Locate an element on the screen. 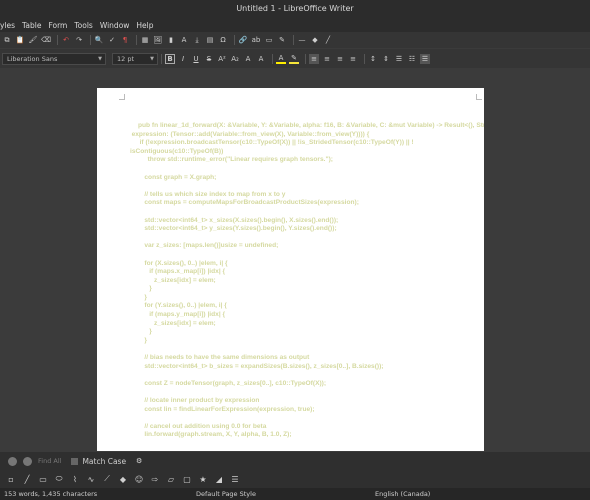 This screenshot has width=590, height=500. draw-icon: ╱ is located at coordinates (328, 40).